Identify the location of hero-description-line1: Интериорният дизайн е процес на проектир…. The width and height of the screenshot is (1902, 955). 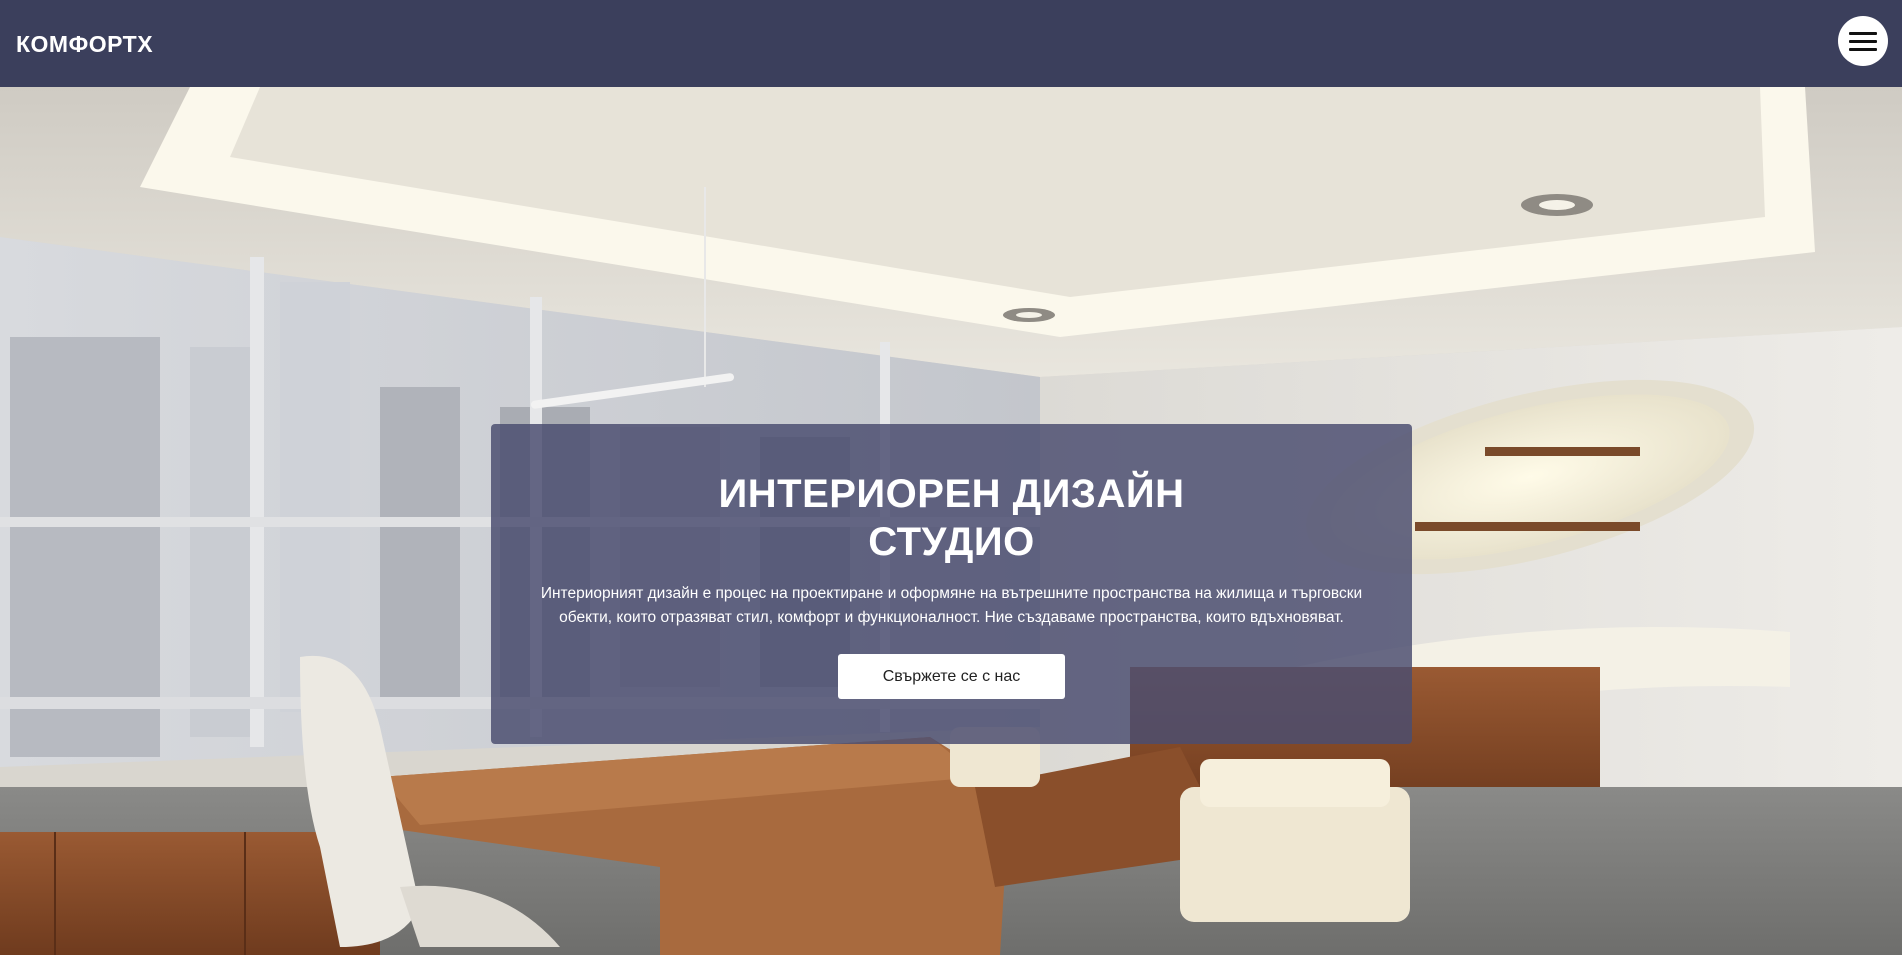
(951, 593).